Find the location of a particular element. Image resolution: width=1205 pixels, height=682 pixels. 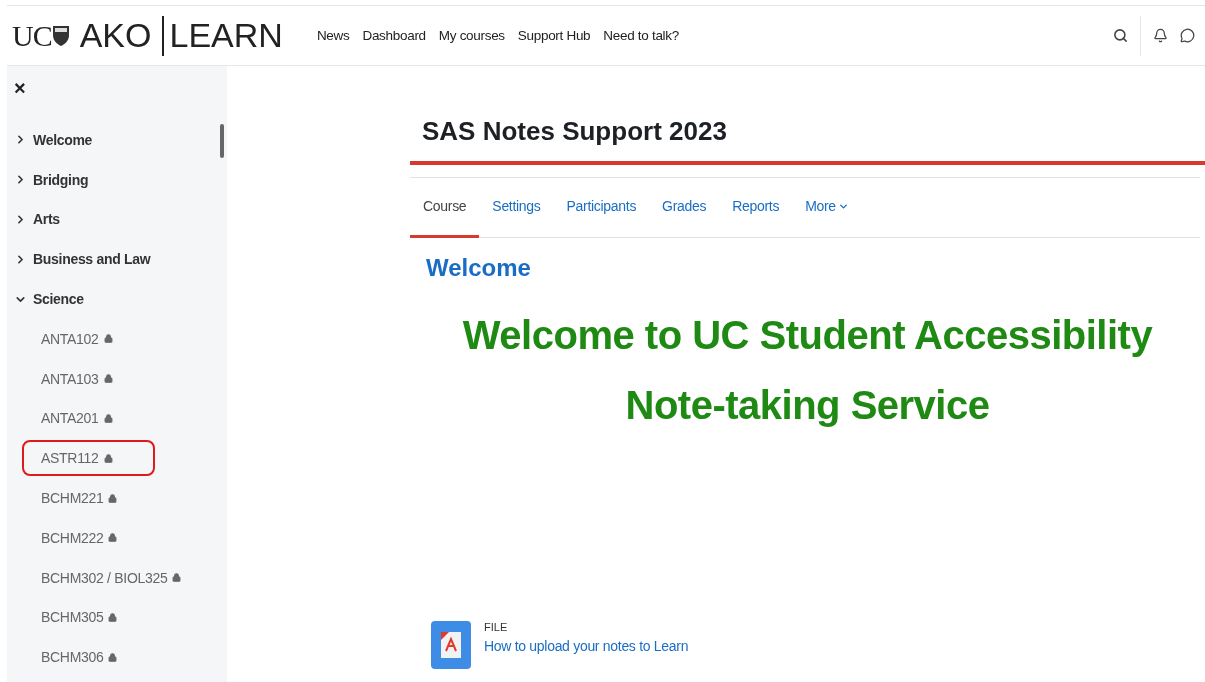

course-link: ANTA103 is located at coordinates (88, 378).